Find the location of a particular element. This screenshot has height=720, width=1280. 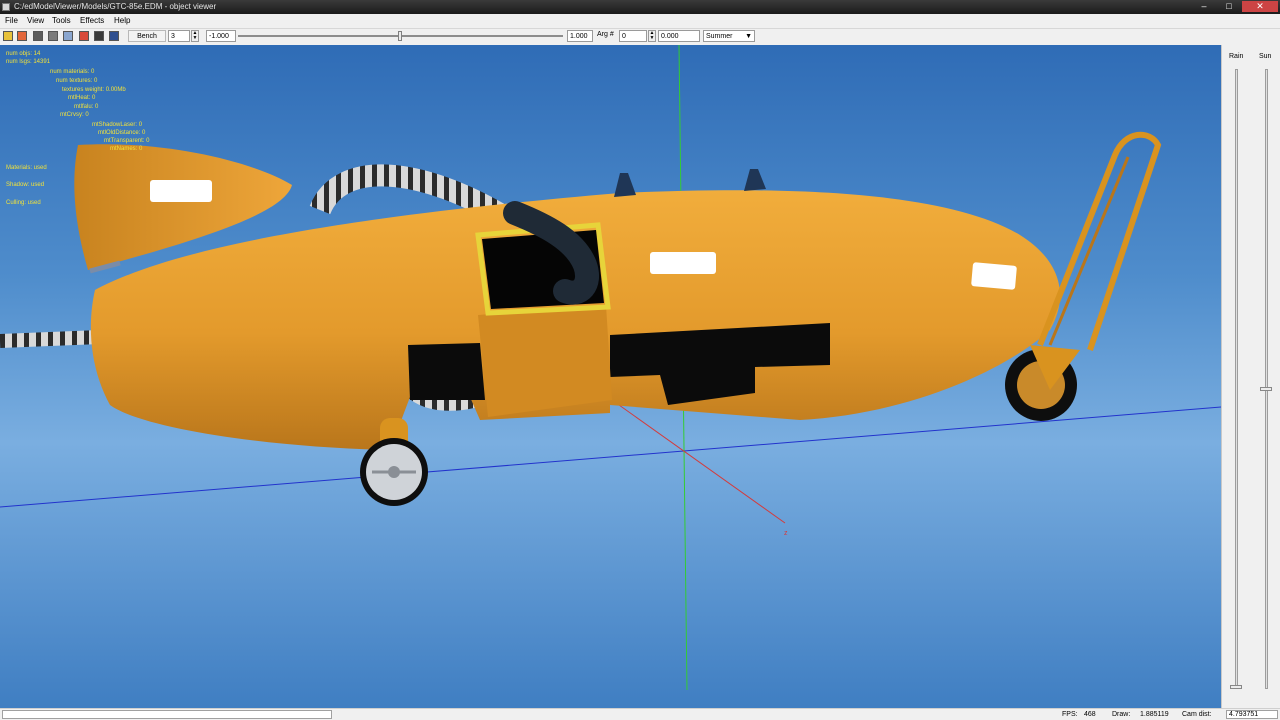

bench-spinner: ▲ ▼ is located at coordinates (195, 36).